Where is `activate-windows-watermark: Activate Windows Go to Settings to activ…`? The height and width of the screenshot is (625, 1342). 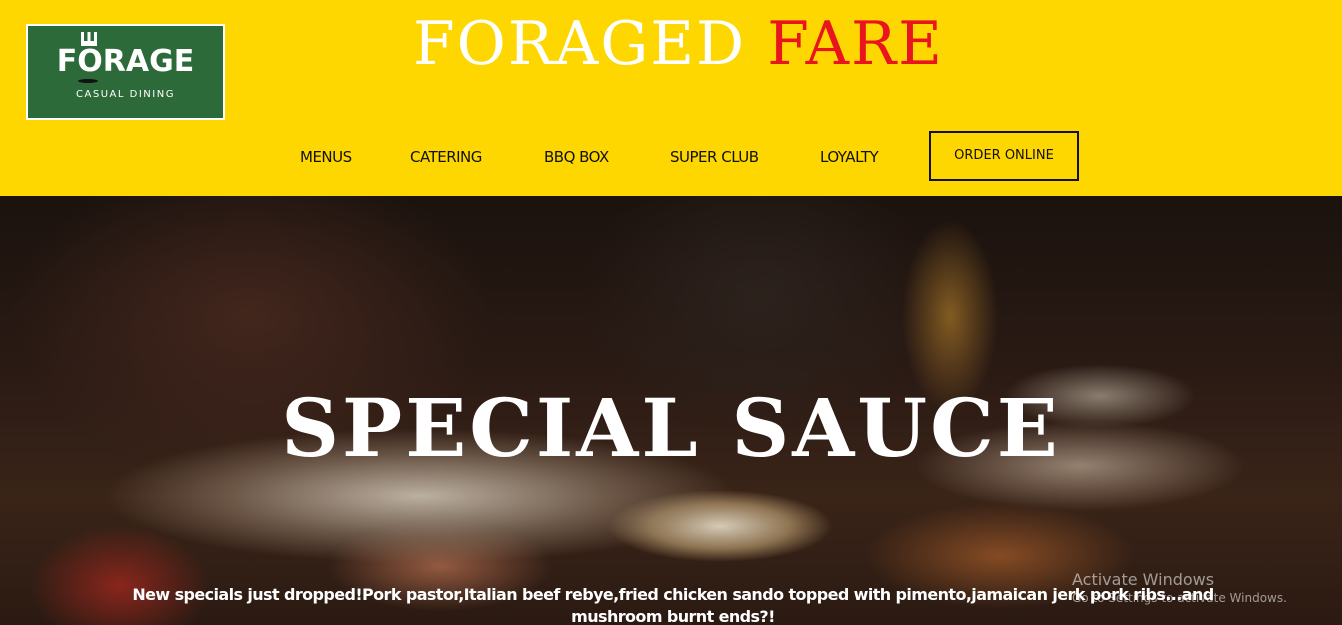 activate-windows-watermark: Activate Windows Go to Settings to activ… is located at coordinates (1179, 588).